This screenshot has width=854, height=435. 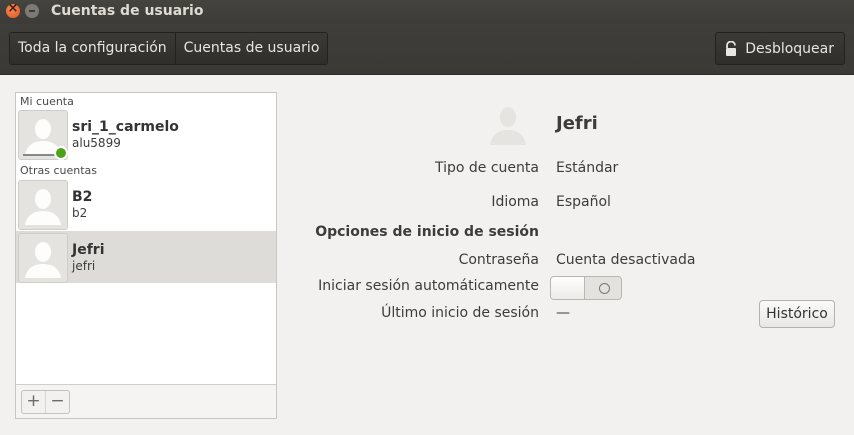 What do you see at coordinates (487, 168) in the screenshot?
I see `account-type-label: Tipo de cuenta` at bounding box center [487, 168].